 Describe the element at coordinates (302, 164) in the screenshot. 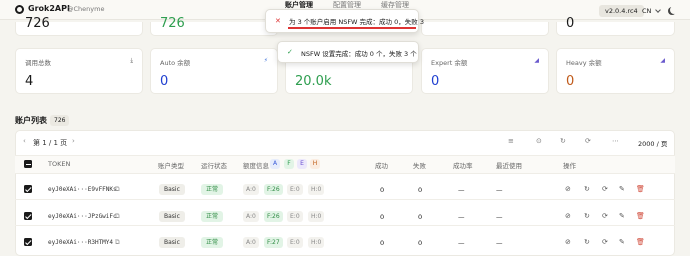

I see `quota-tag-e: E` at that location.